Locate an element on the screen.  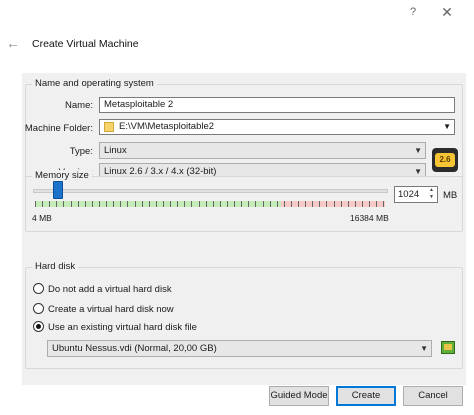
type-select: Linux ▼ is located at coordinates (262, 150).